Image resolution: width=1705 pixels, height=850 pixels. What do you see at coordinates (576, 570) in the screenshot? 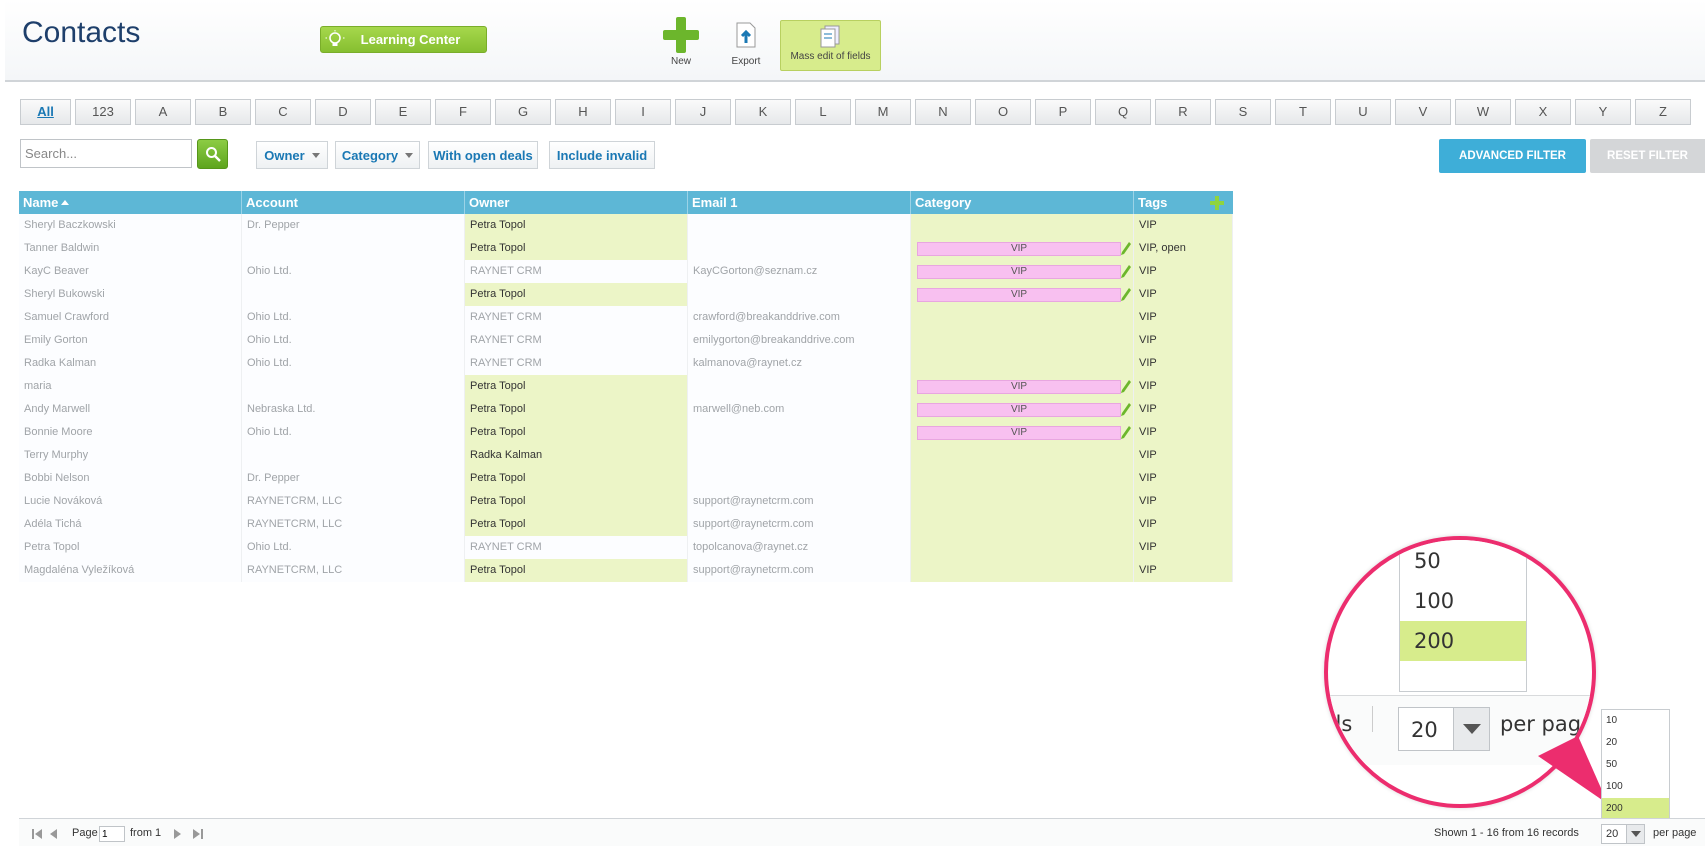
I see `owner-cell: Petra Topol` at bounding box center [576, 570].